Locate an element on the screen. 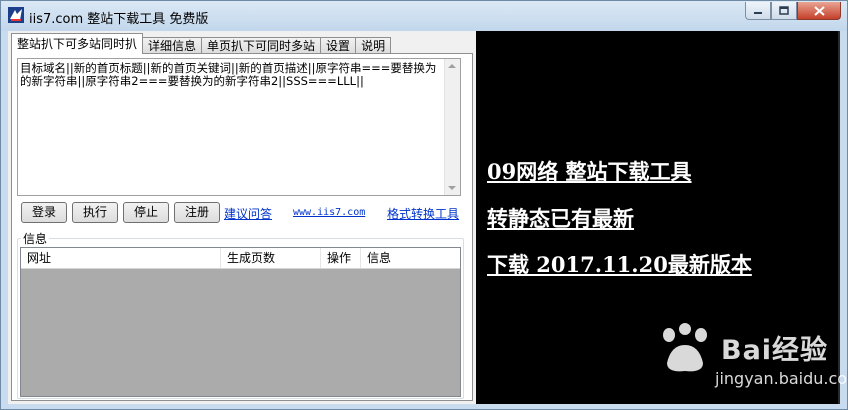 This screenshot has width=848, height=410. window-controls is located at coordinates (793, 12).